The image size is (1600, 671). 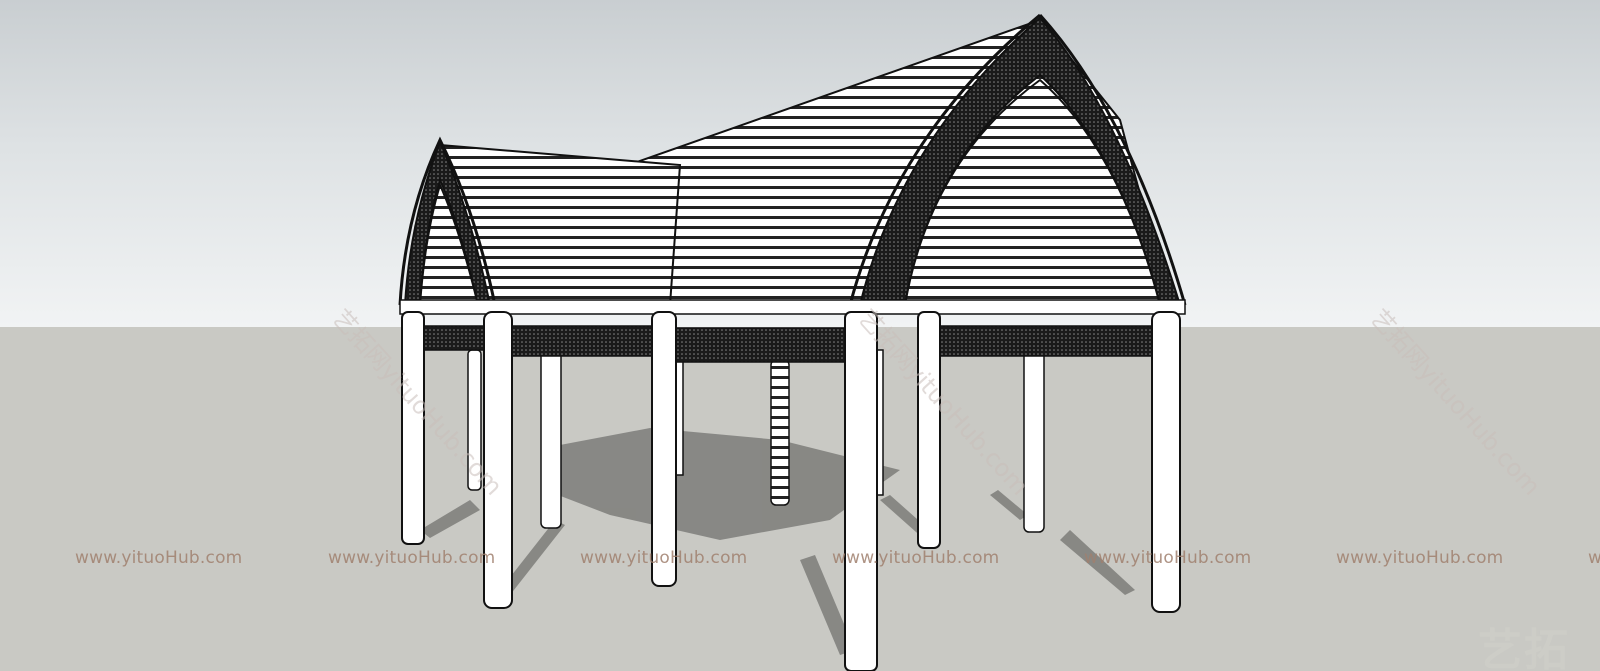 What do you see at coordinates (1524, 648) in the screenshot?
I see `watermark-logo: 艺拓` at bounding box center [1524, 648].